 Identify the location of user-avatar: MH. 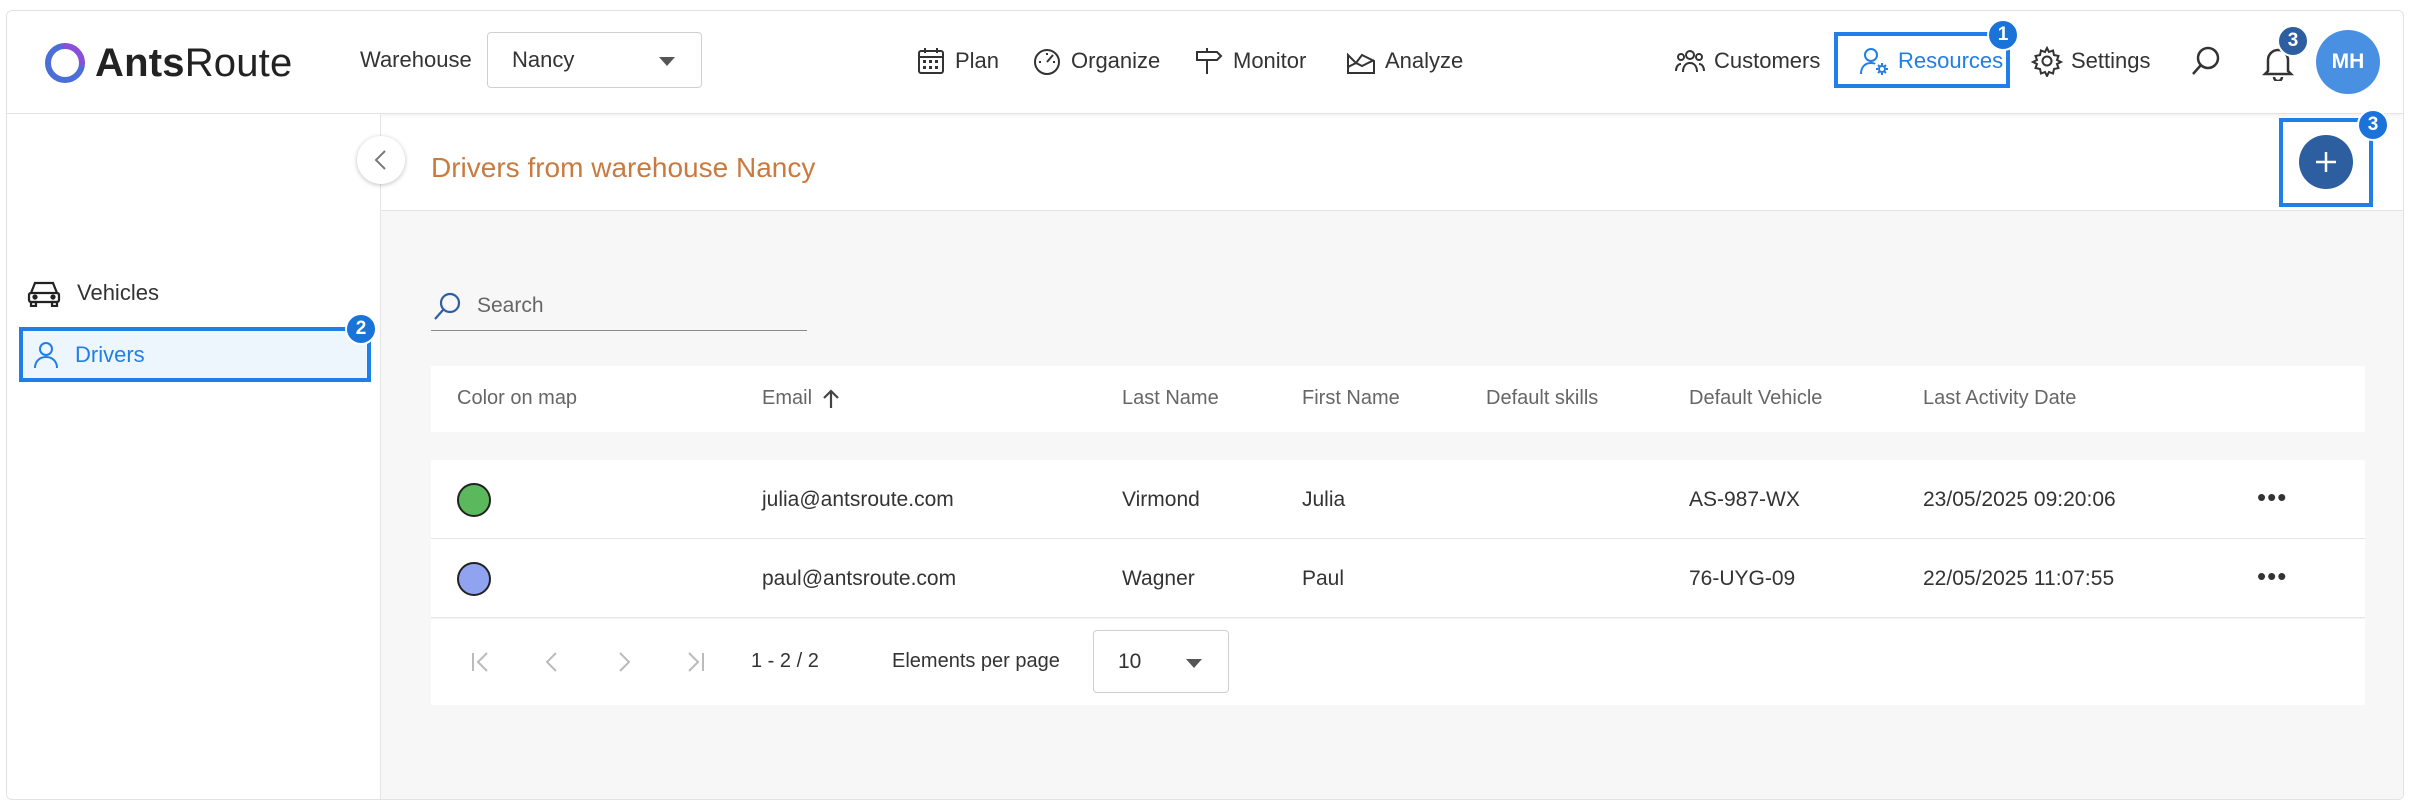
(2348, 62).